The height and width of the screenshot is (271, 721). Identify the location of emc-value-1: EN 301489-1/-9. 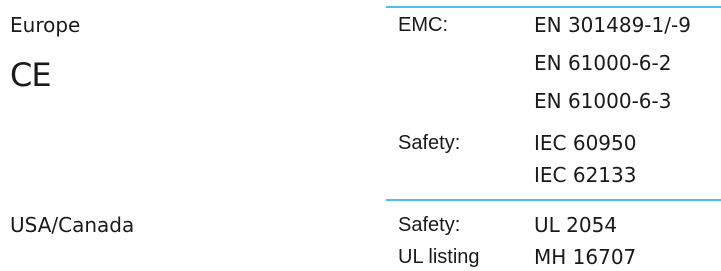
(612, 25).